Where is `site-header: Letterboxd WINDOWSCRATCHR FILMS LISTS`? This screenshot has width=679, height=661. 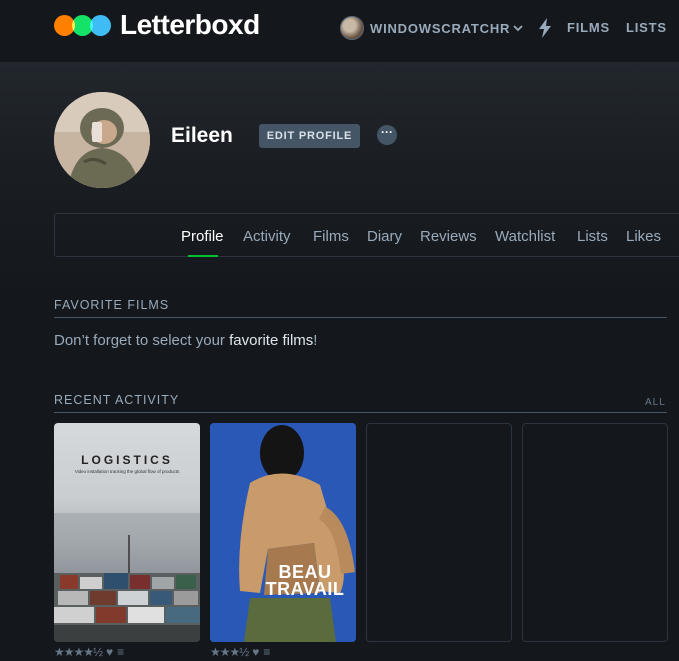
site-header: Letterboxd WINDOWSCRATCHR FILMS LISTS is located at coordinates (339, 31).